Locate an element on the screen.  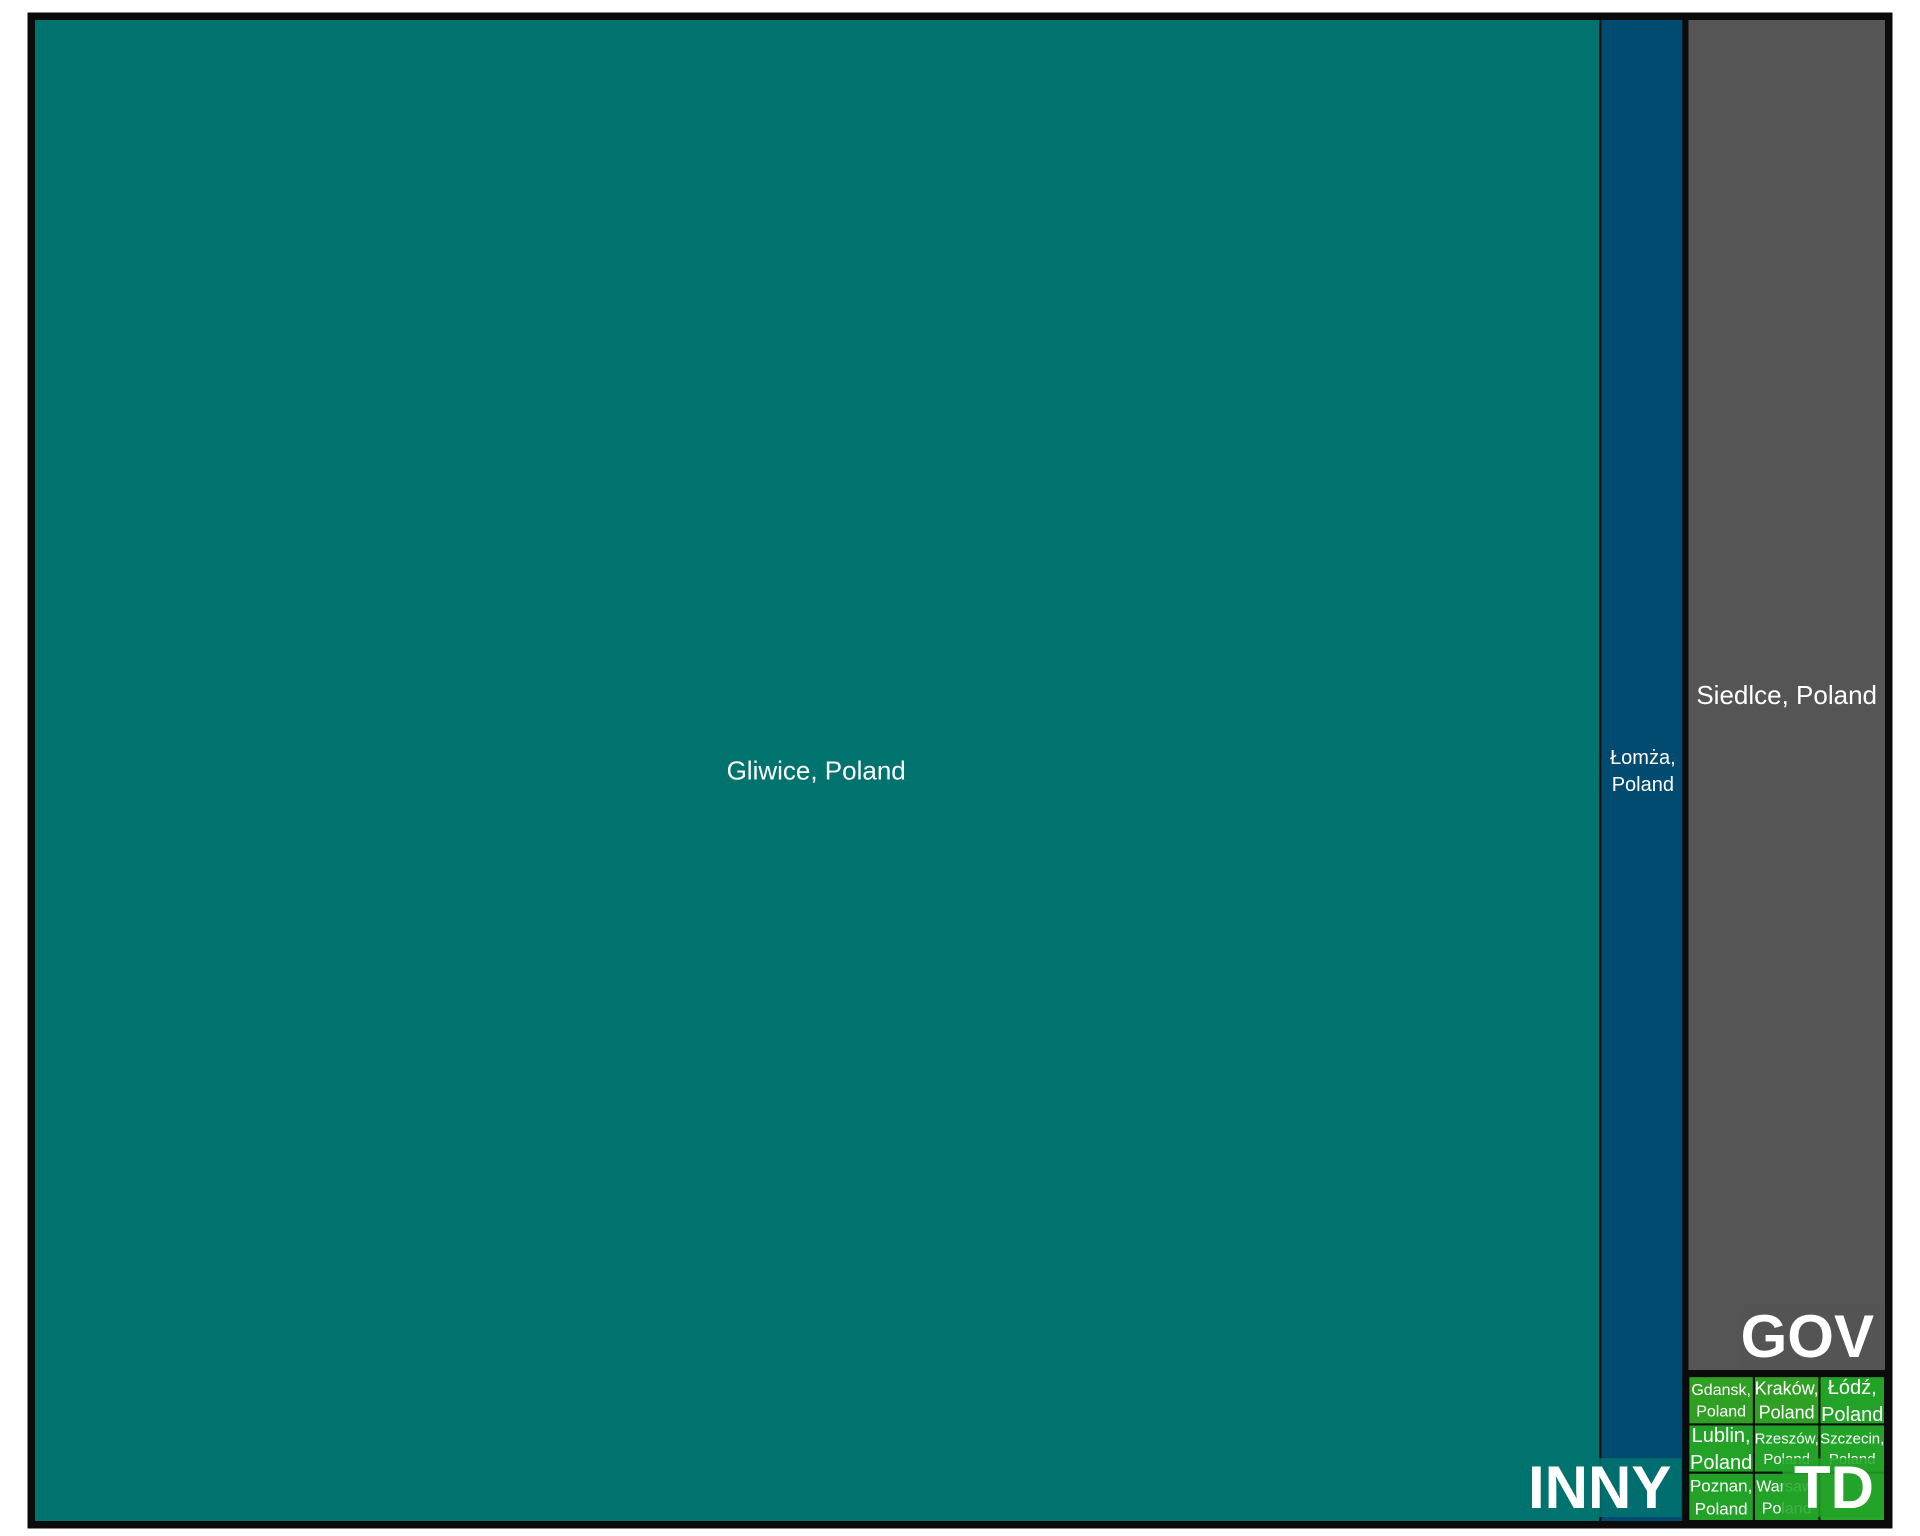
inny-group-label: INNY is located at coordinates (1599, 1487).